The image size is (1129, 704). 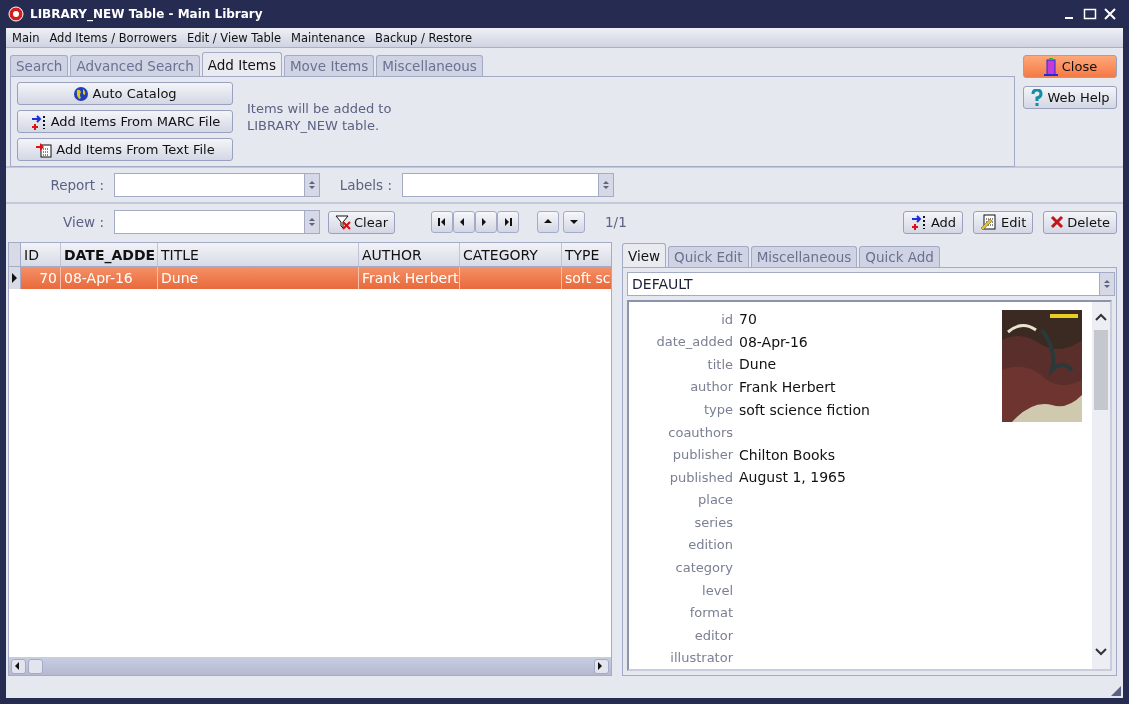 What do you see at coordinates (328, 37) in the screenshot?
I see `menu-item: Maintenance` at bounding box center [328, 37].